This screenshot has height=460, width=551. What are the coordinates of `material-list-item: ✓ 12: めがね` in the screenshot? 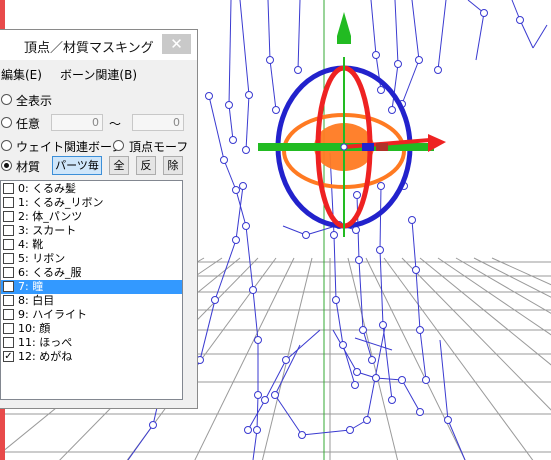 It's located at (91, 357).